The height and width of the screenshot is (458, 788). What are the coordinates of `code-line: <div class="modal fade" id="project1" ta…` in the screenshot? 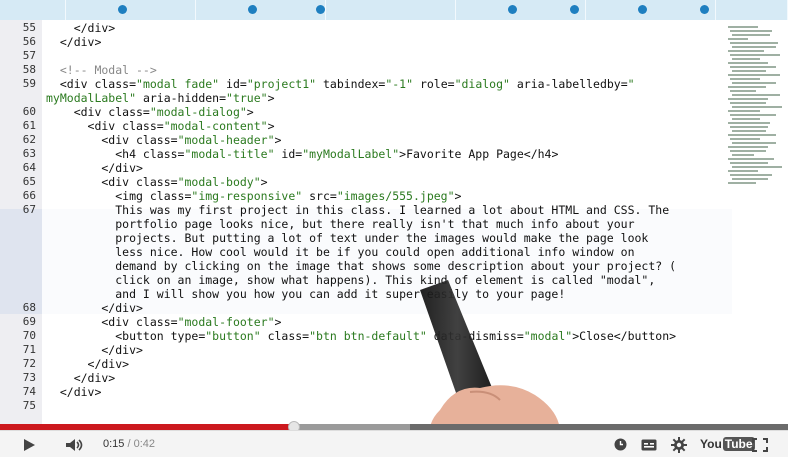 It's located at (340, 84).